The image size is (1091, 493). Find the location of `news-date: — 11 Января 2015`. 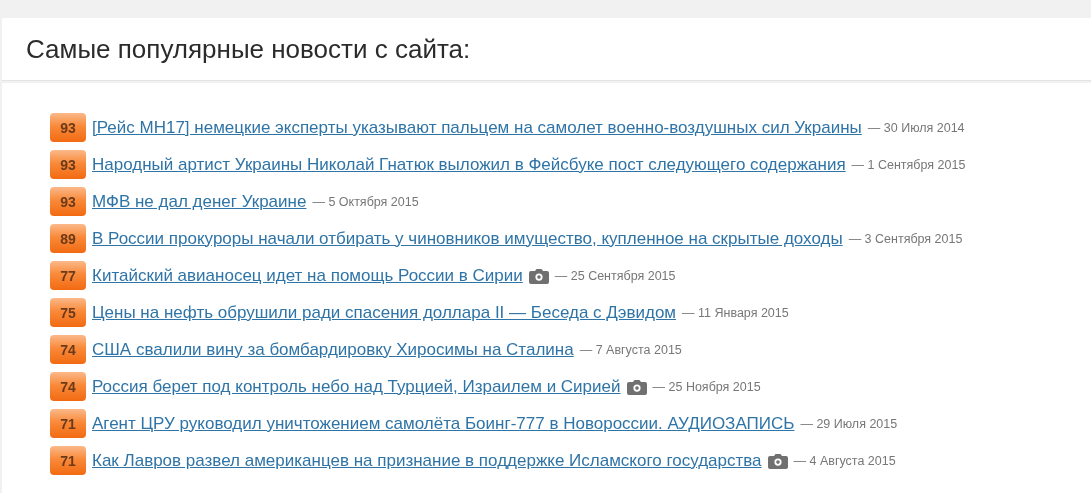

news-date: — 11 Января 2015 is located at coordinates (735, 312).